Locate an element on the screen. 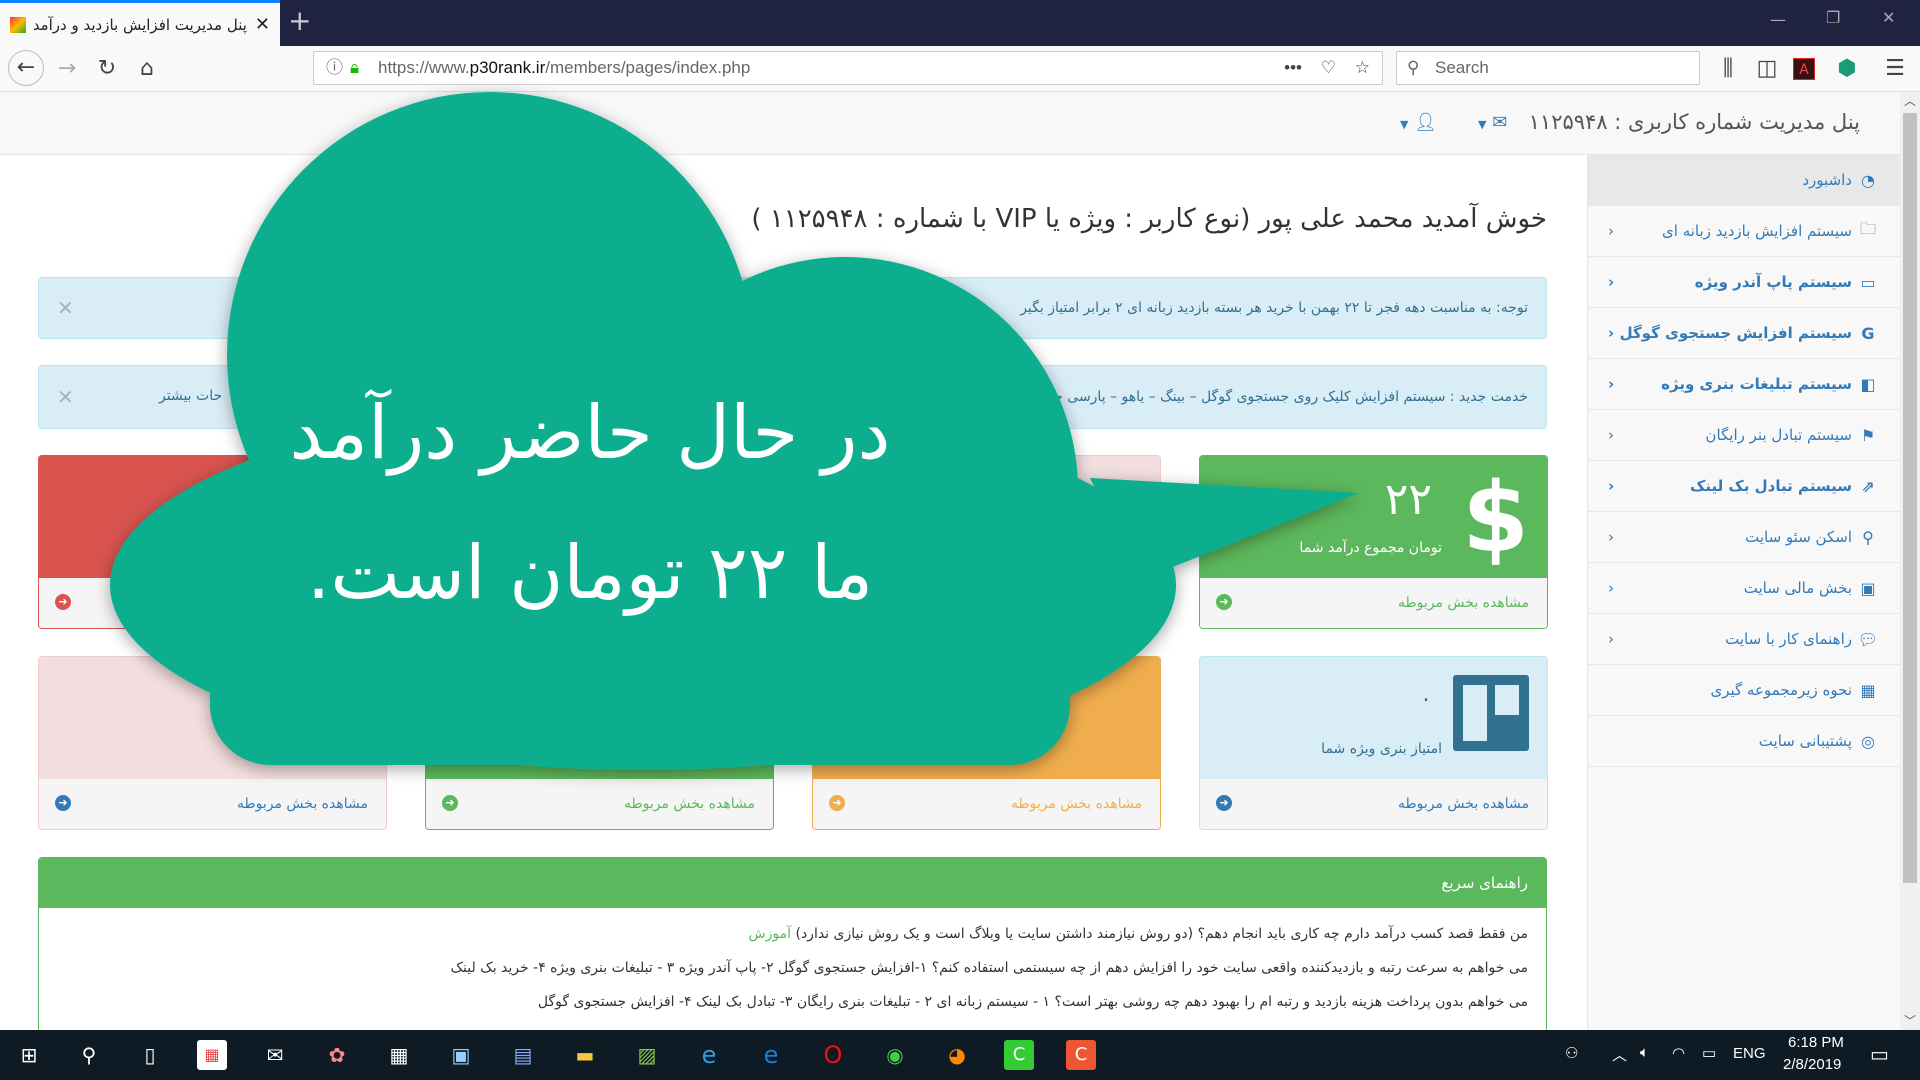 The height and width of the screenshot is (1080, 1920). search-taskbar-icon: ⚲ is located at coordinates (89, 1055).